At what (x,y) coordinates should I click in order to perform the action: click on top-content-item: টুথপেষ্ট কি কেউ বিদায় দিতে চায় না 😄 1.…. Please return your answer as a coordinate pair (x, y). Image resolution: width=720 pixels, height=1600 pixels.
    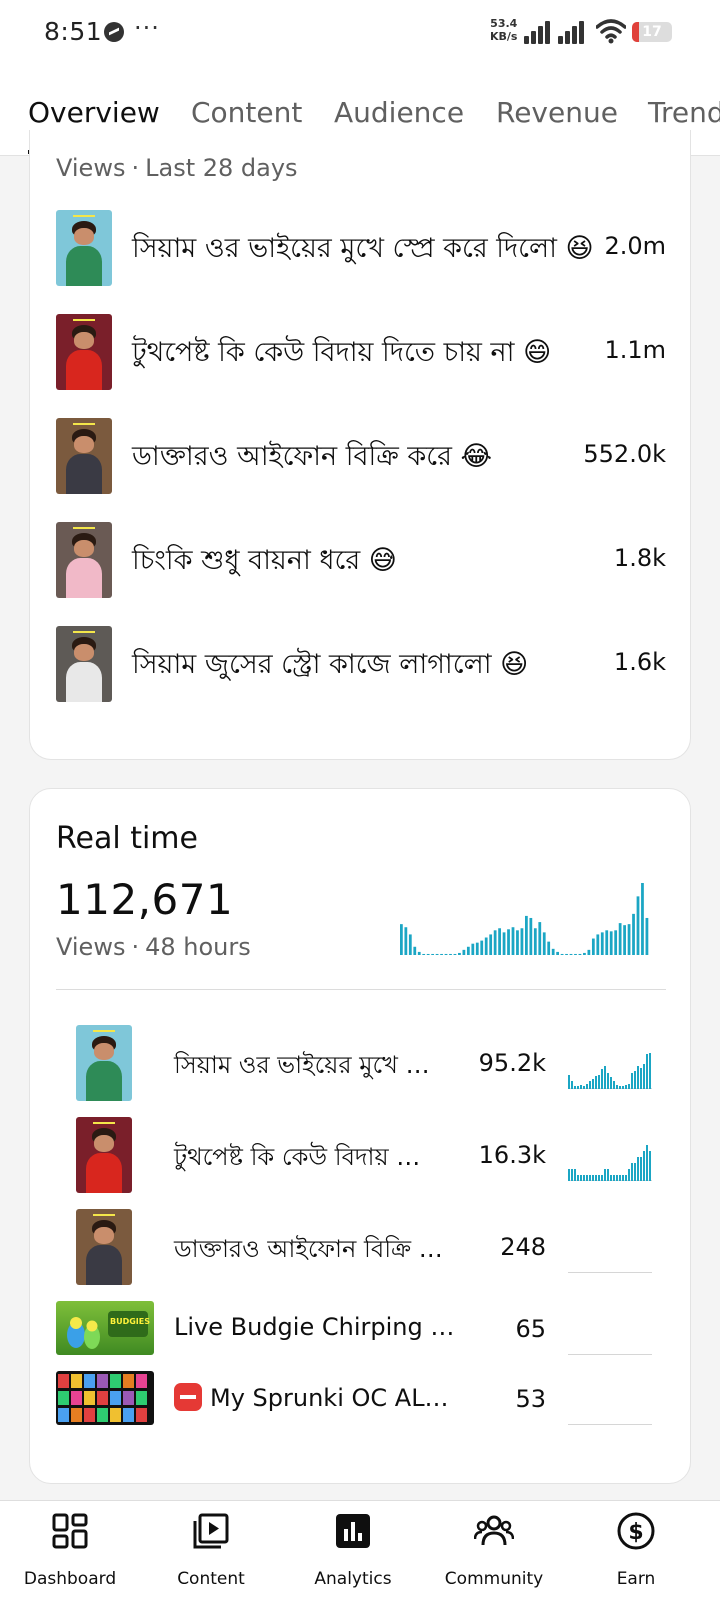
    Looking at the image, I should click on (361, 352).